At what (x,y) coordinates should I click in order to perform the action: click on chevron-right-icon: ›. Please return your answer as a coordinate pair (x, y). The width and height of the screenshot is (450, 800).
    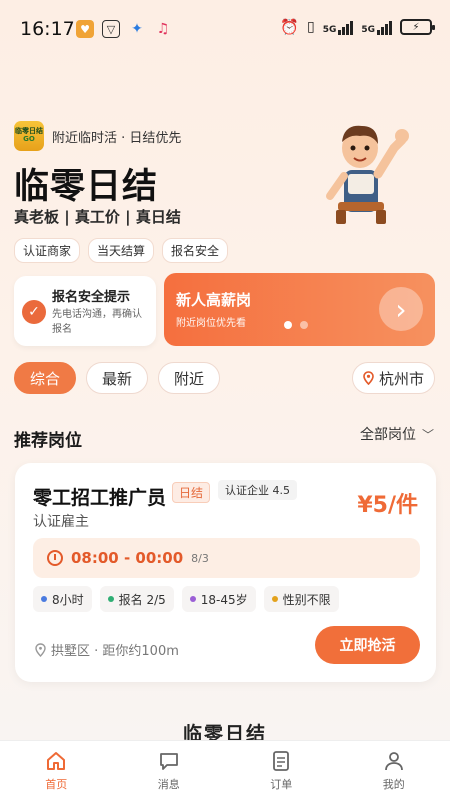
    Looking at the image, I should click on (401, 309).